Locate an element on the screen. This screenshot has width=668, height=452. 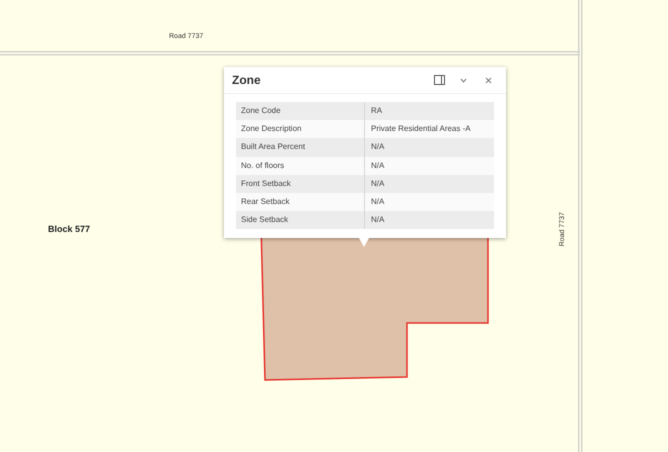
close-icon is located at coordinates (488, 80).